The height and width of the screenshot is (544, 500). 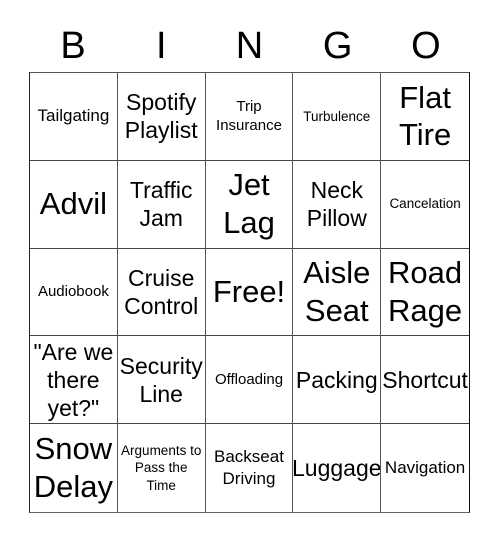 I want to click on bingo-cell: Offloading, so click(x=249, y=380).